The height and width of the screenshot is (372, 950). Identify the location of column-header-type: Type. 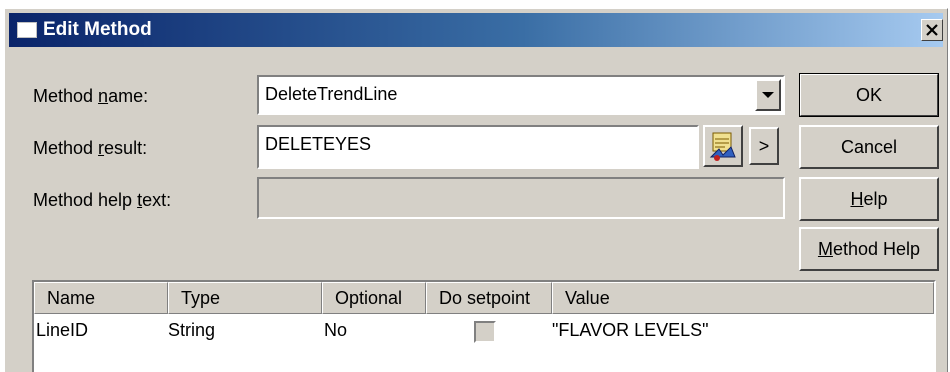
(245, 298).